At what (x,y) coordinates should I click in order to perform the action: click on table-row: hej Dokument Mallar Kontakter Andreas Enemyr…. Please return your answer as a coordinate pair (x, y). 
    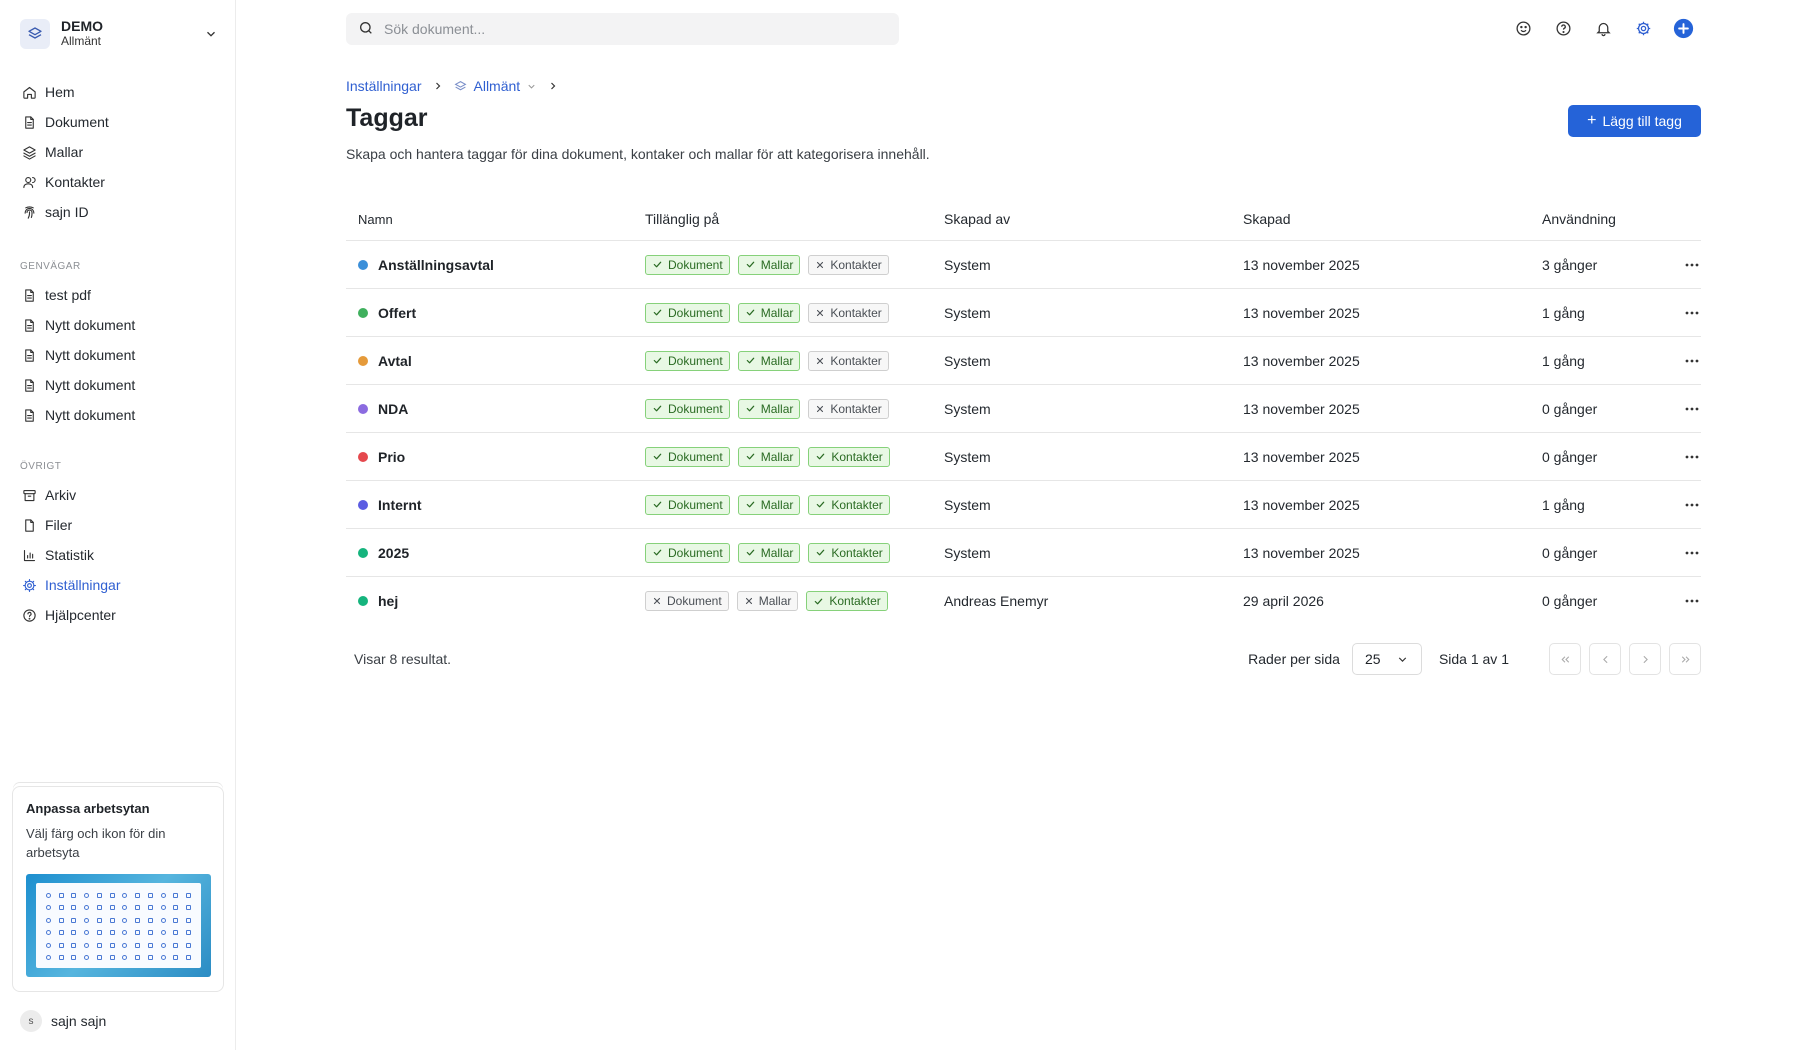
    Looking at the image, I should click on (1023, 601).